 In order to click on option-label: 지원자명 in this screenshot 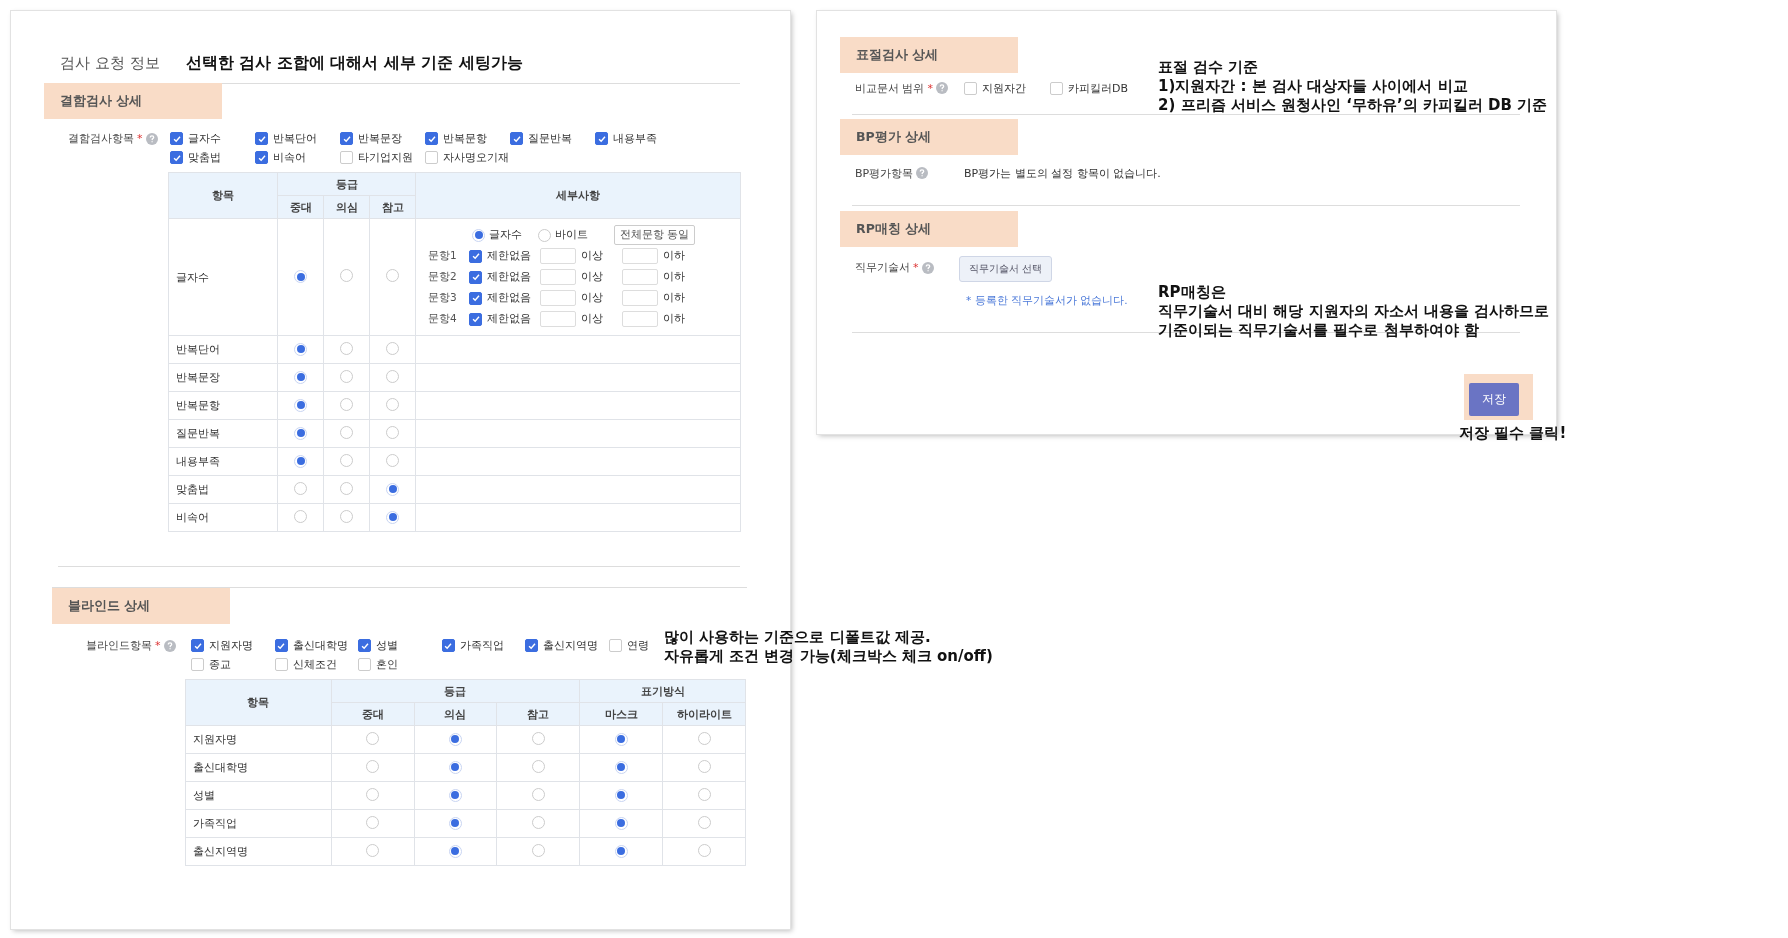, I will do `click(231, 645)`.